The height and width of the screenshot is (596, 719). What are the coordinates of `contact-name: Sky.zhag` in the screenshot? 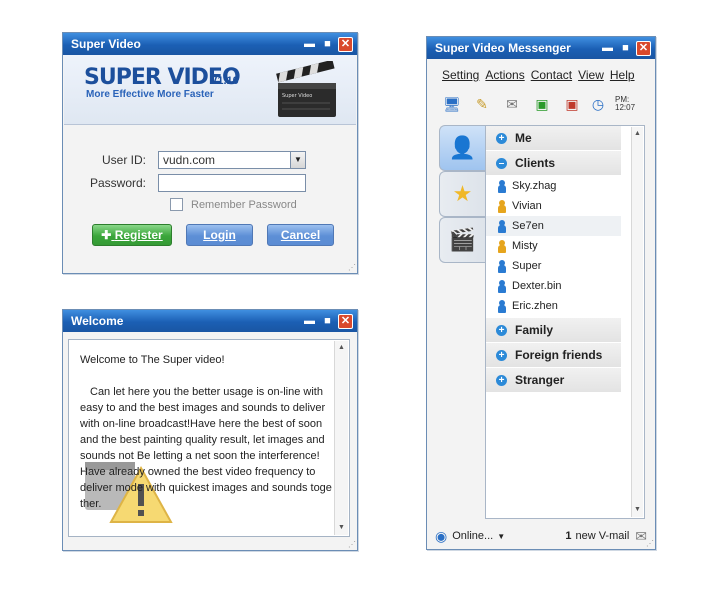 It's located at (534, 186).